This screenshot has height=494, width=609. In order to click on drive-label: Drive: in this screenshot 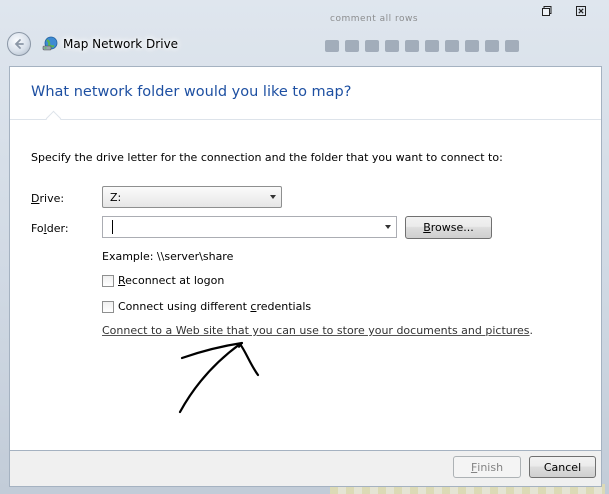, I will do `click(47, 198)`.